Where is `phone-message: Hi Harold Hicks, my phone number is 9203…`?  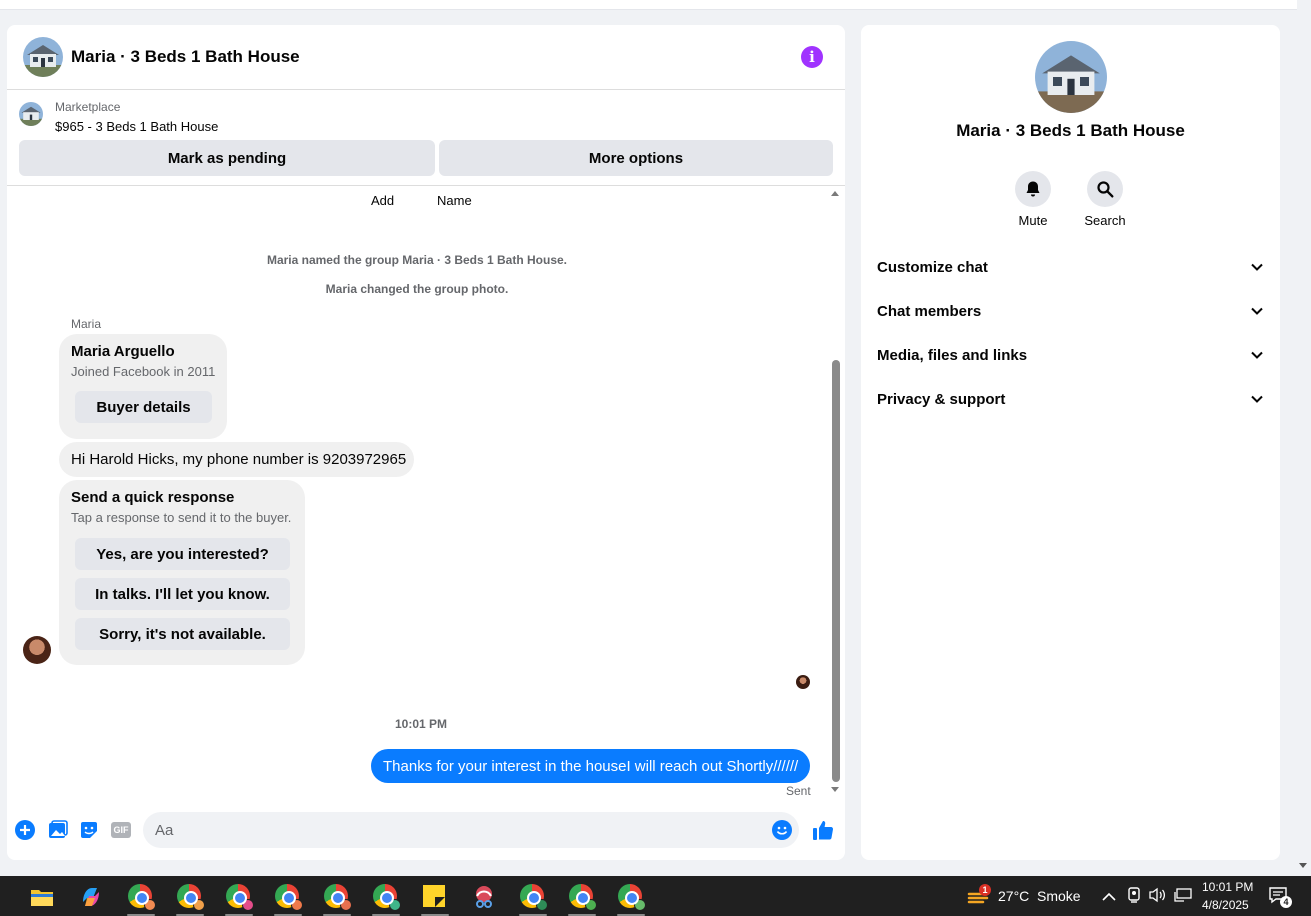 phone-message: Hi Harold Hicks, my phone number is 9203… is located at coordinates (236, 459).